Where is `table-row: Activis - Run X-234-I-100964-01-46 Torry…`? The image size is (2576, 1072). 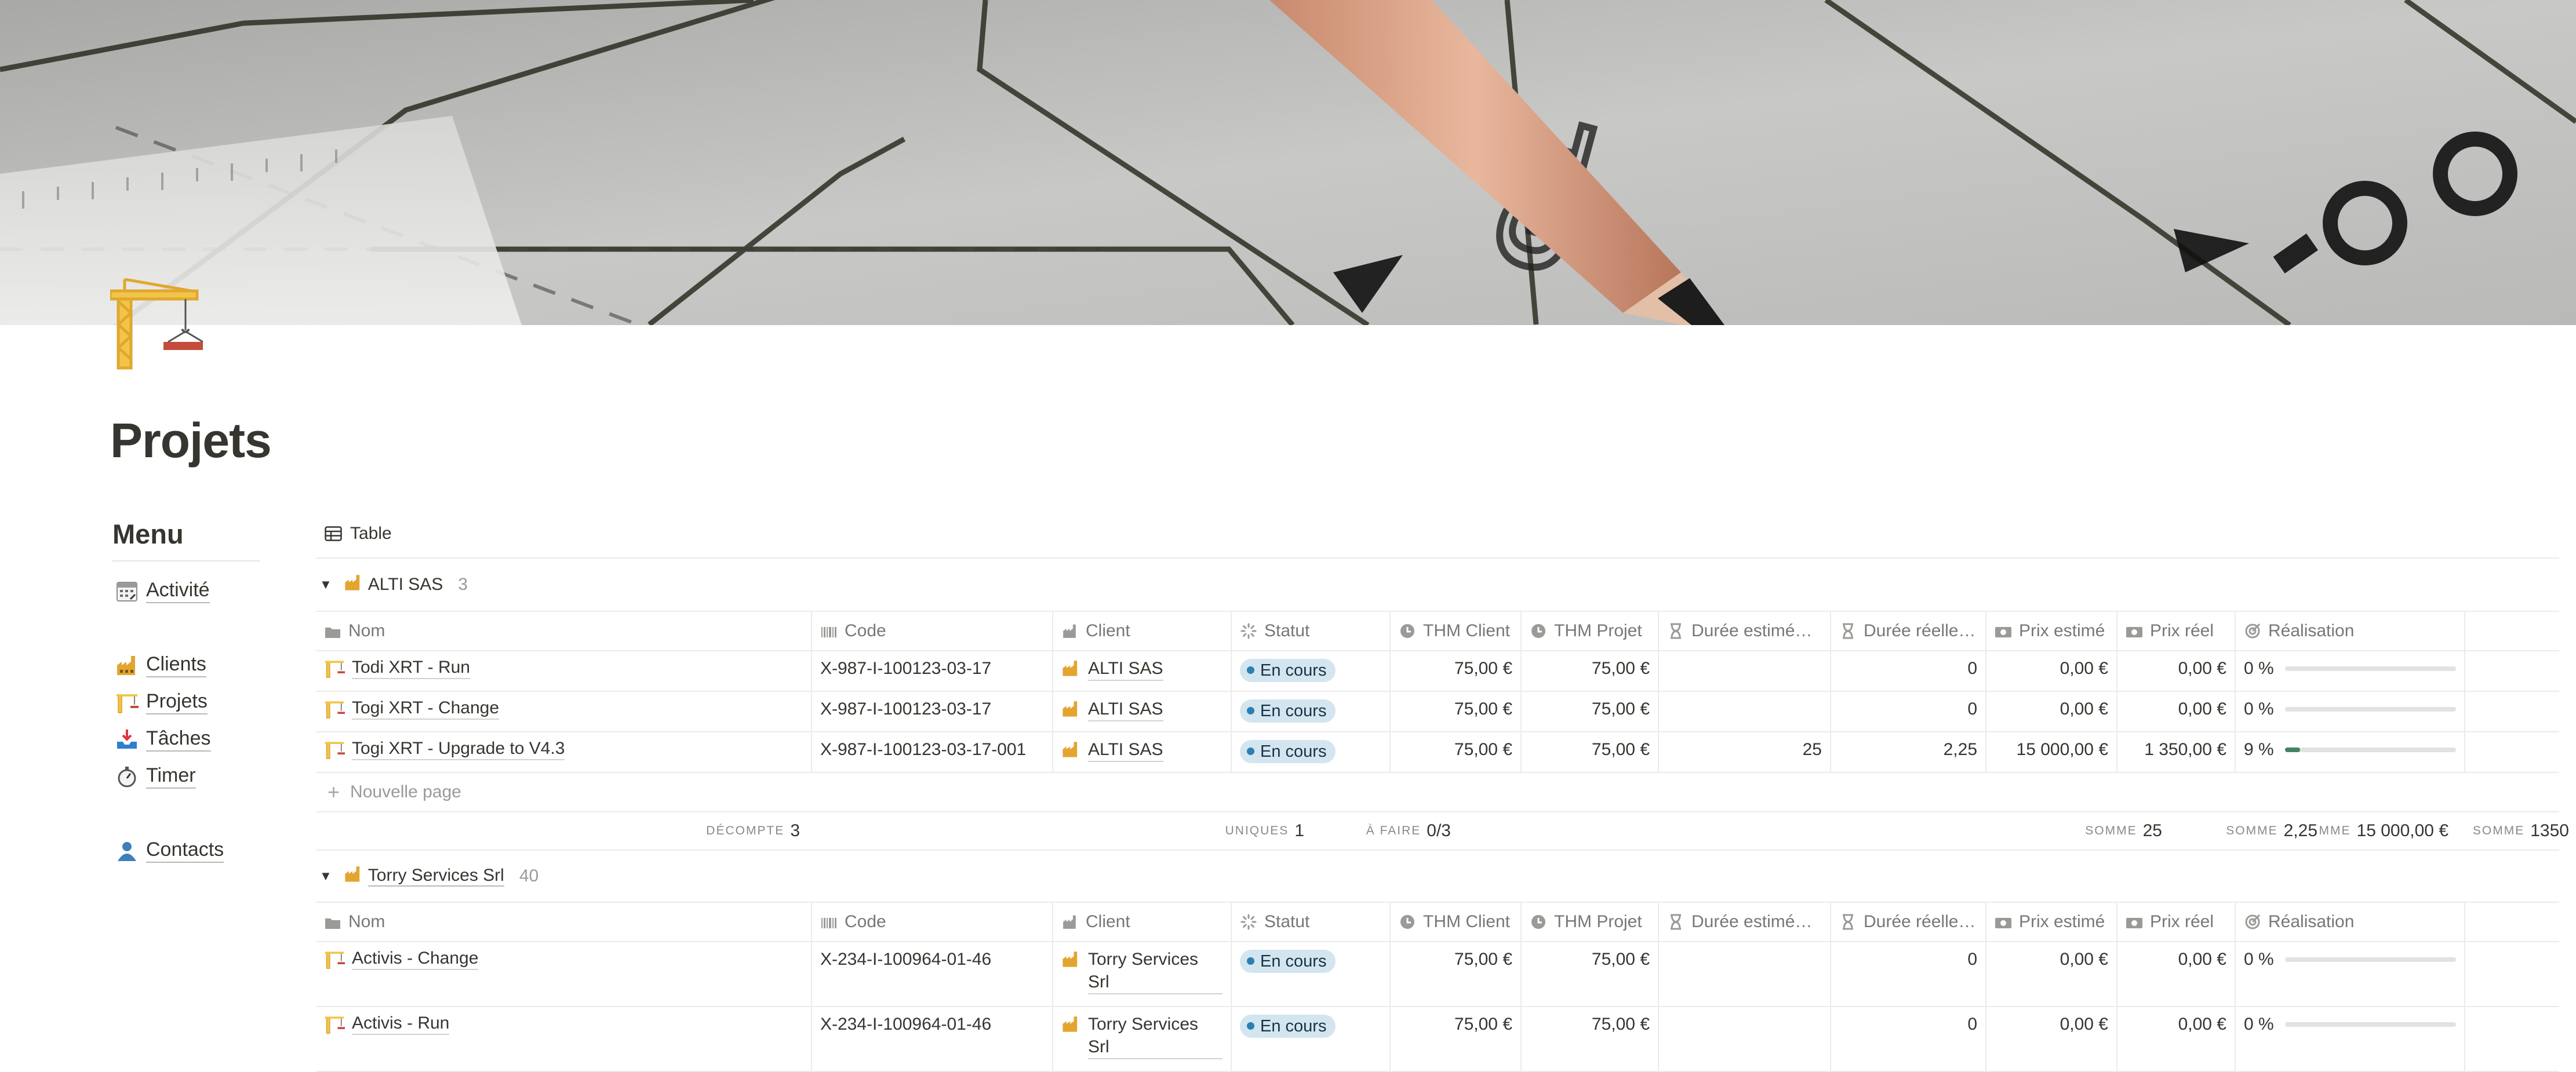
table-row: Activis - Run X-234-I-100964-01-46 Torry… is located at coordinates (1437, 1039).